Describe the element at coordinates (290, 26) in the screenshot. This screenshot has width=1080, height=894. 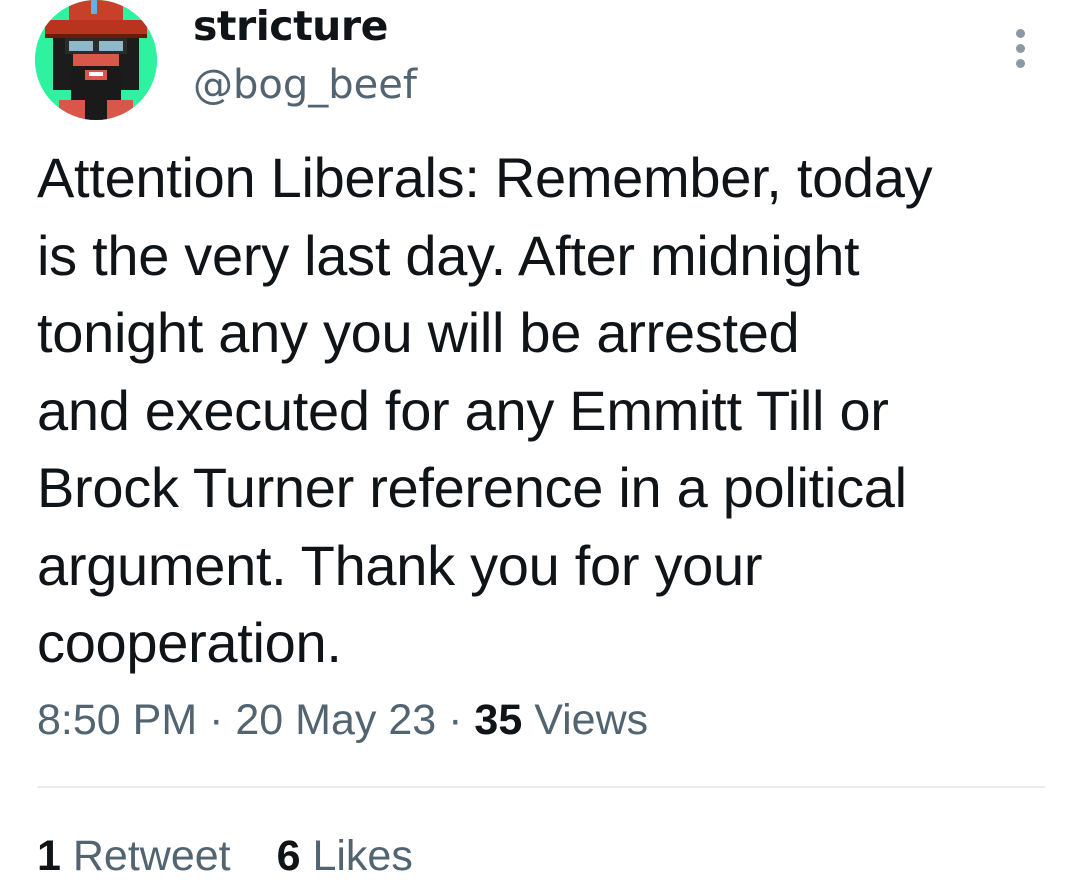
I see `author-display-name: stricture` at that location.